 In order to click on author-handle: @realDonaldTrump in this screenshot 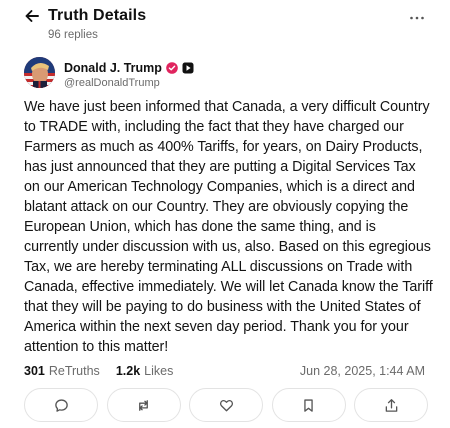, I will do `click(112, 83)`.